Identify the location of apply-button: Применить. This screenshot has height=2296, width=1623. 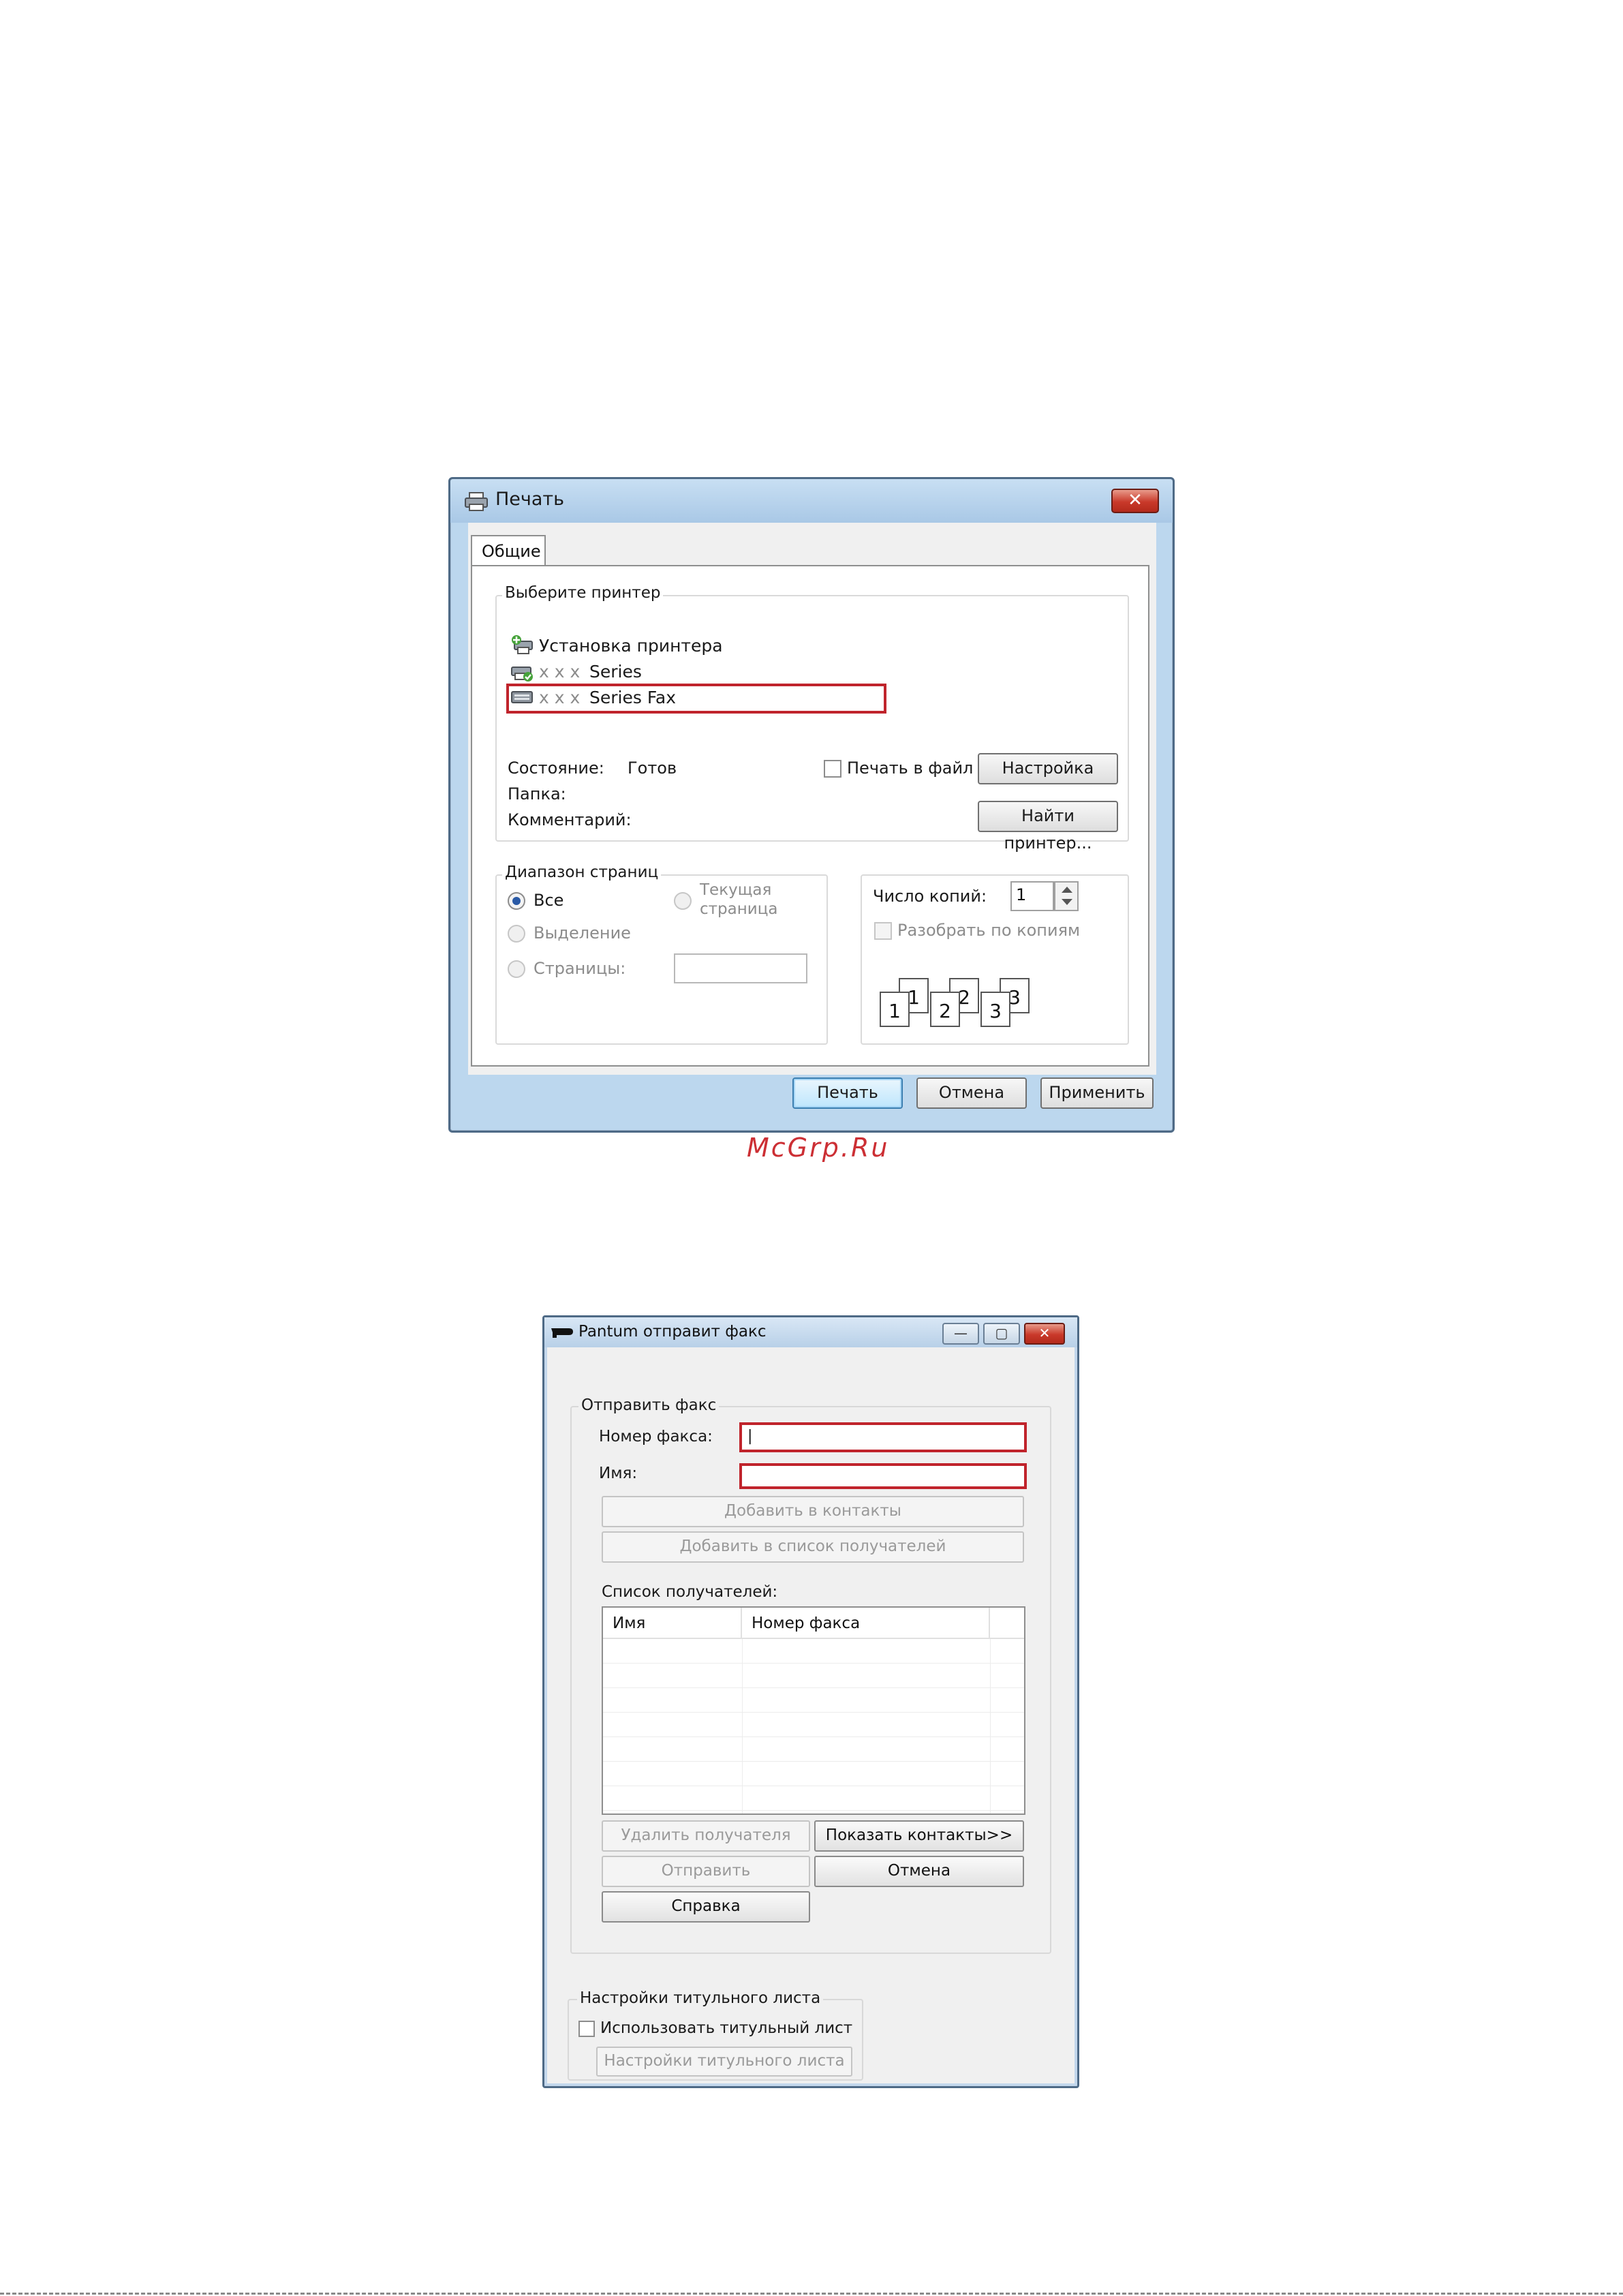
(1097, 1093).